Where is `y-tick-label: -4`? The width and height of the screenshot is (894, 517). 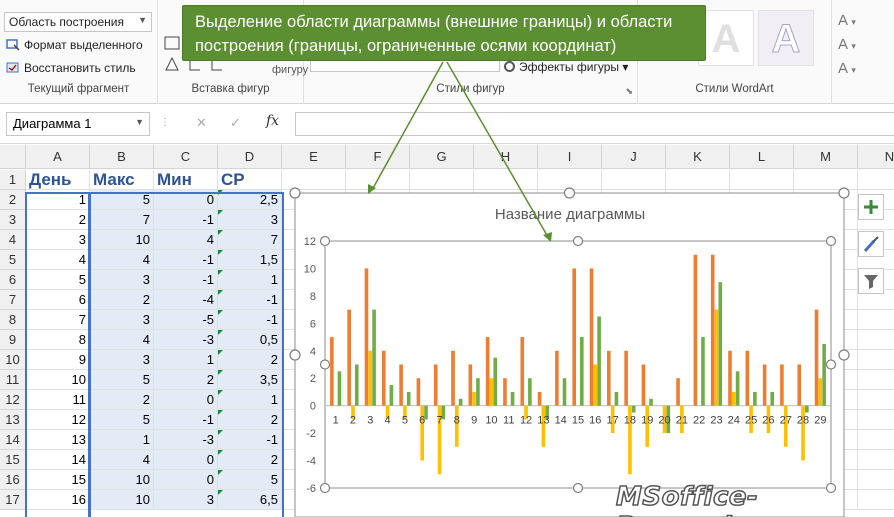
y-tick-label: -4 is located at coordinates (311, 462).